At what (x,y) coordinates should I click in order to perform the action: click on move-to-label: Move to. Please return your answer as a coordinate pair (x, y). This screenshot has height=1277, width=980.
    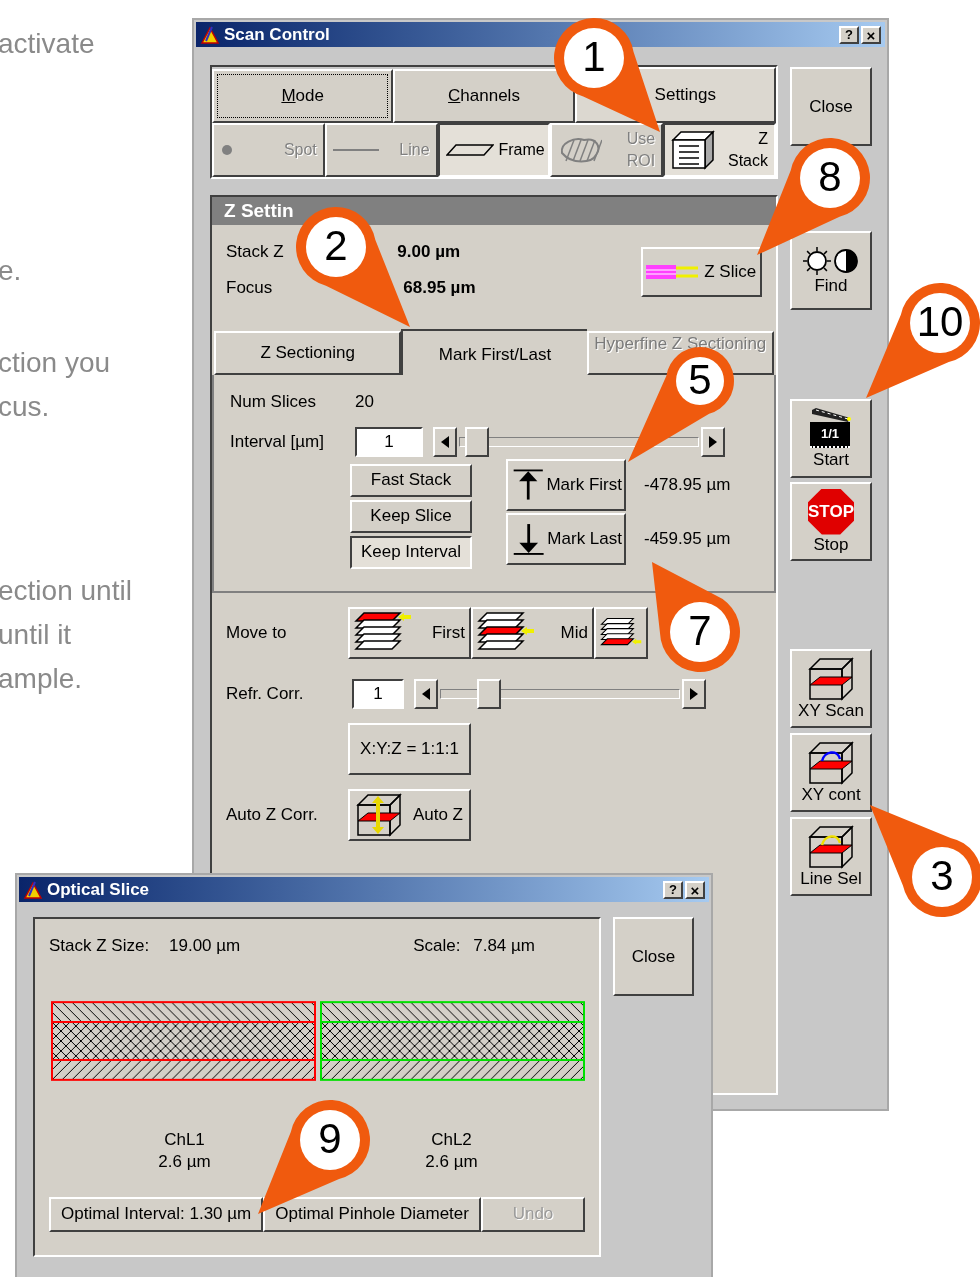
    Looking at the image, I should click on (257, 633).